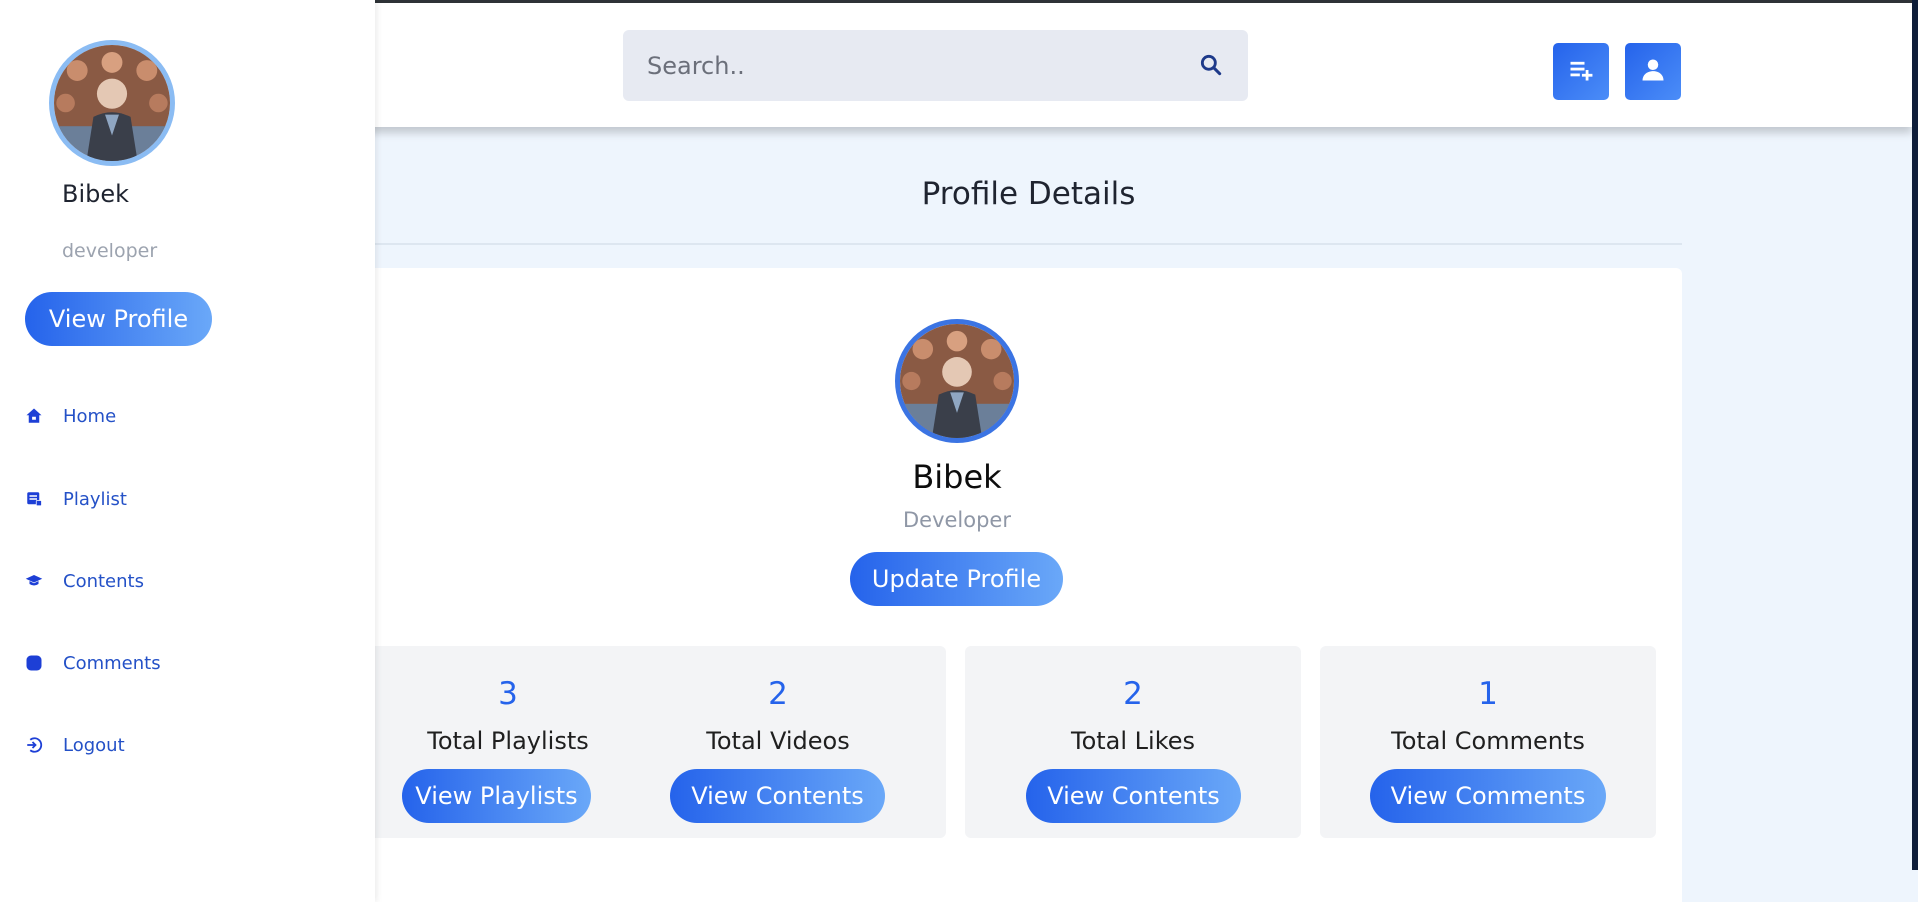 The height and width of the screenshot is (902, 1918). I want to click on sidebar-item-home: Home, so click(70, 416).